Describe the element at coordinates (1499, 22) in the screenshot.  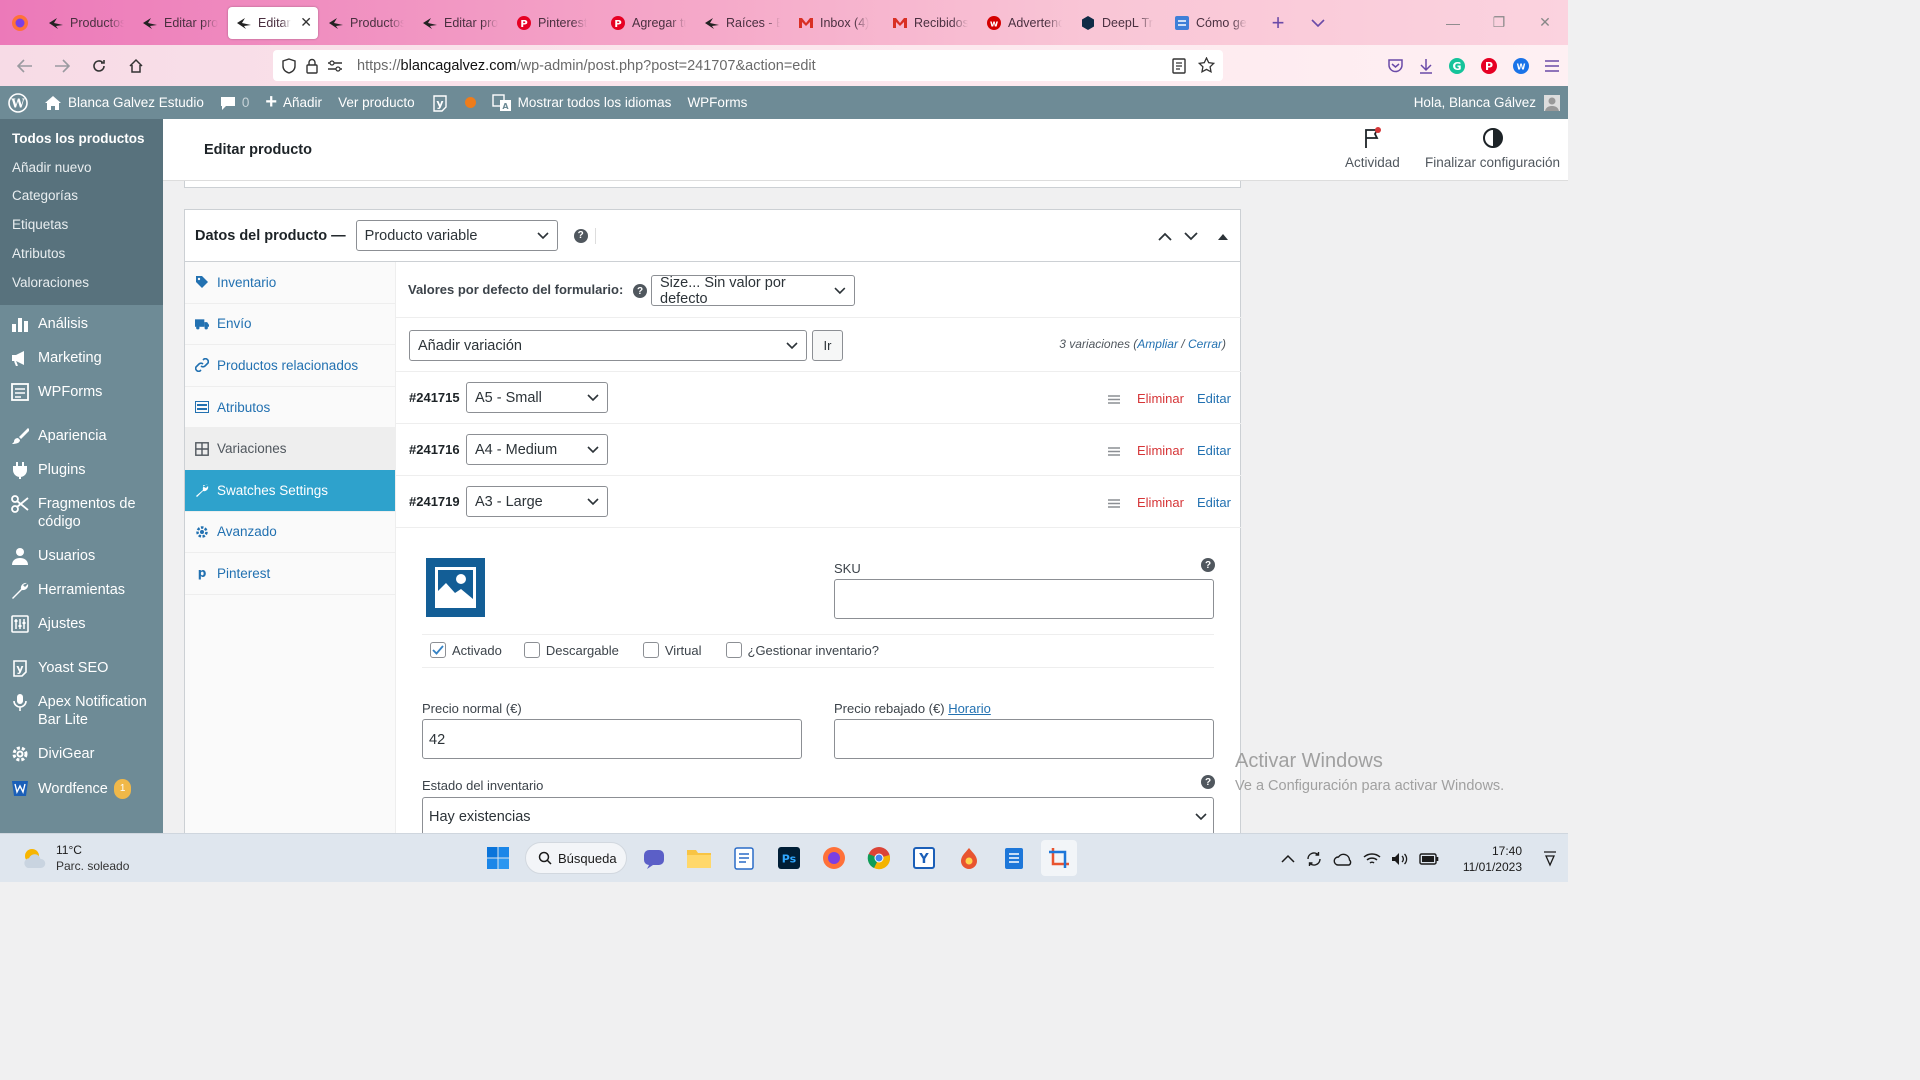
I see `restore-icon: ❐` at that location.